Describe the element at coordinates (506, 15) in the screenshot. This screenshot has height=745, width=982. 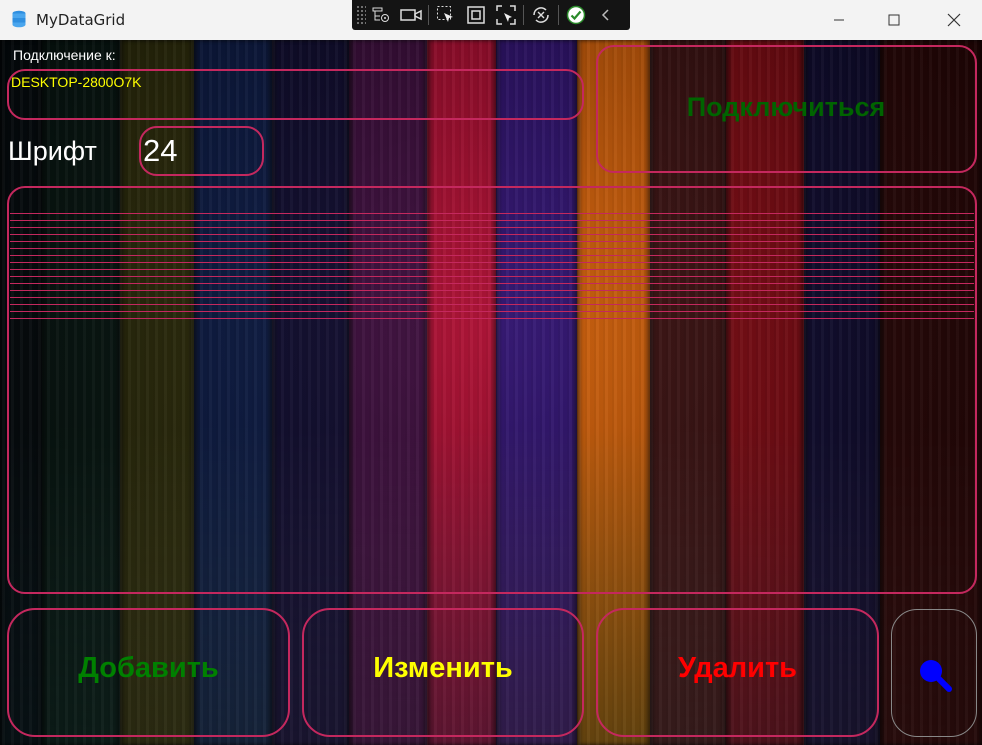
I see `track-focus-icon` at that location.